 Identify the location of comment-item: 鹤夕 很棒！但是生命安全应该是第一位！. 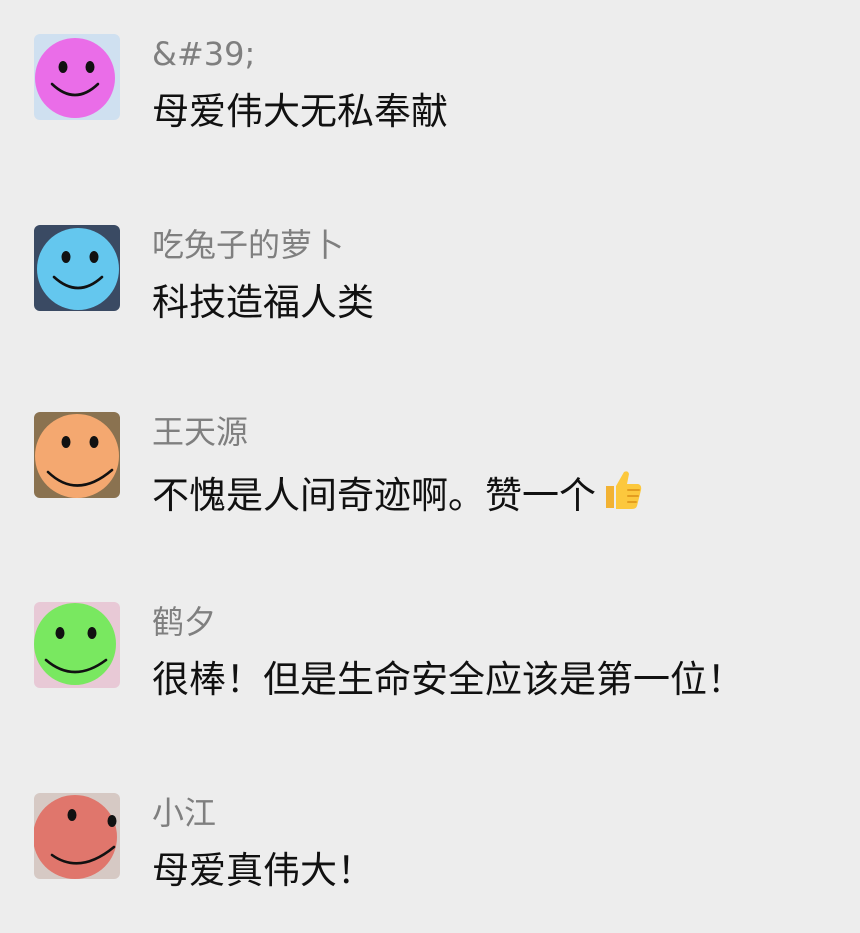
(430, 662).